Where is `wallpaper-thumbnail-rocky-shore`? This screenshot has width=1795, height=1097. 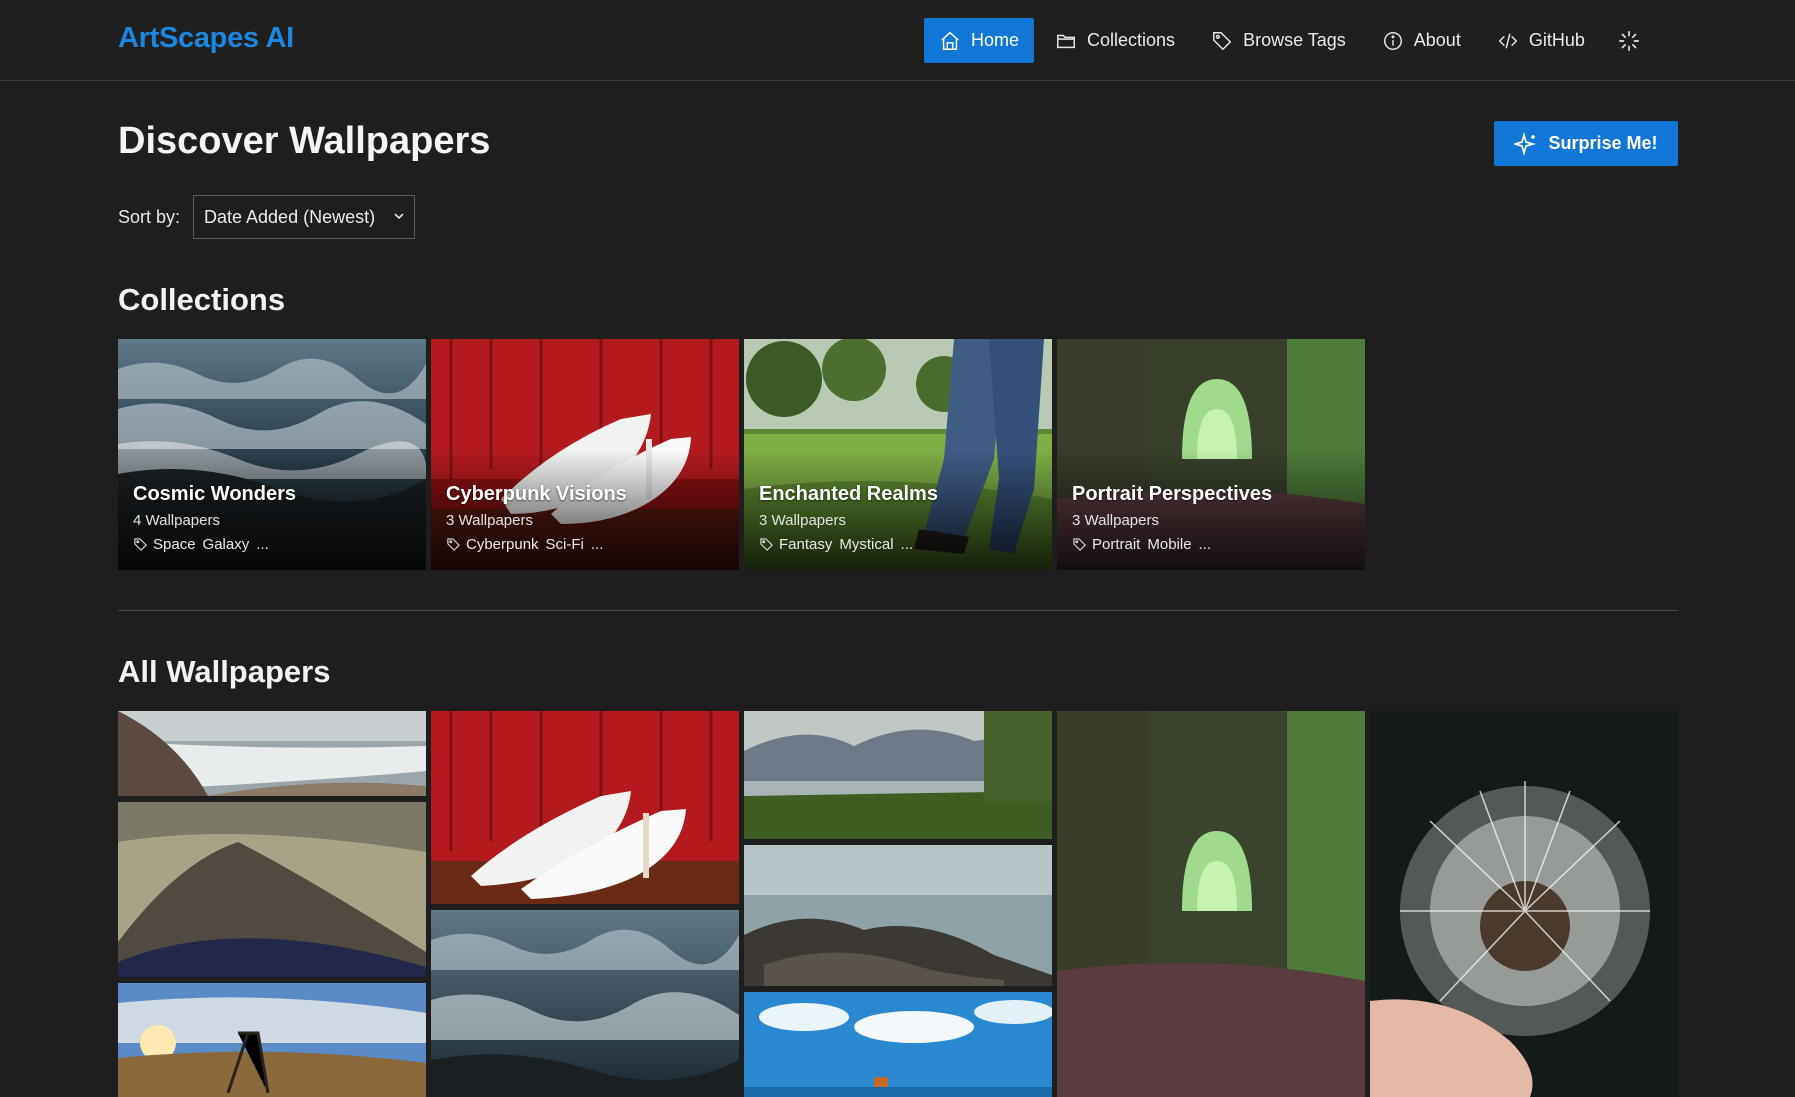
wallpaper-thumbnail-rocky-shore is located at coordinates (898, 915).